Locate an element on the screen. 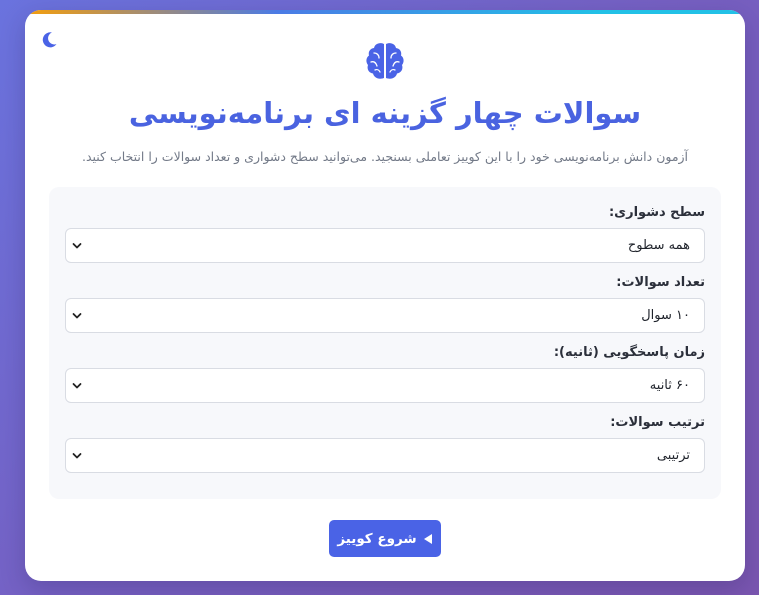 The height and width of the screenshot is (595, 759). answer-time-select: ۶۰ ثانیه is located at coordinates (385, 385).